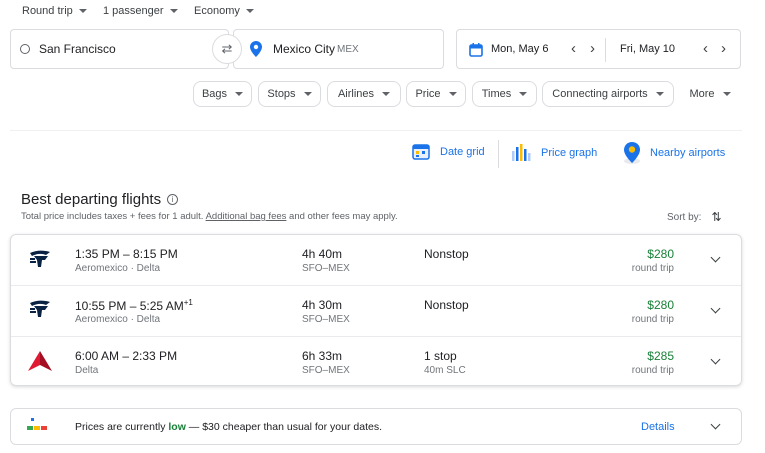 This screenshot has height=453, width=765. I want to click on price-graph-button: Price graph, so click(554, 153).